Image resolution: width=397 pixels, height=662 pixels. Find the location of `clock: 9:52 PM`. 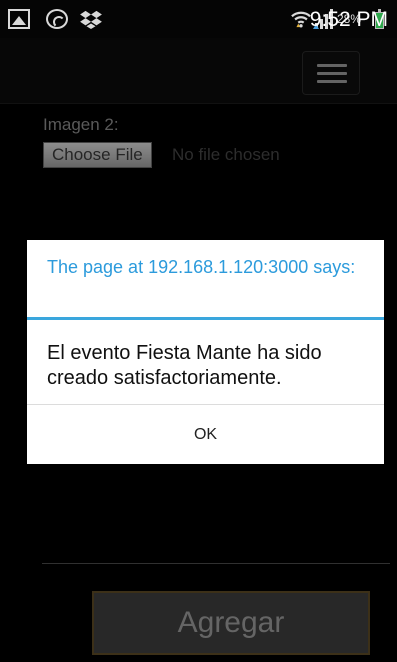

clock: 9:52 PM is located at coordinates (348, 19).